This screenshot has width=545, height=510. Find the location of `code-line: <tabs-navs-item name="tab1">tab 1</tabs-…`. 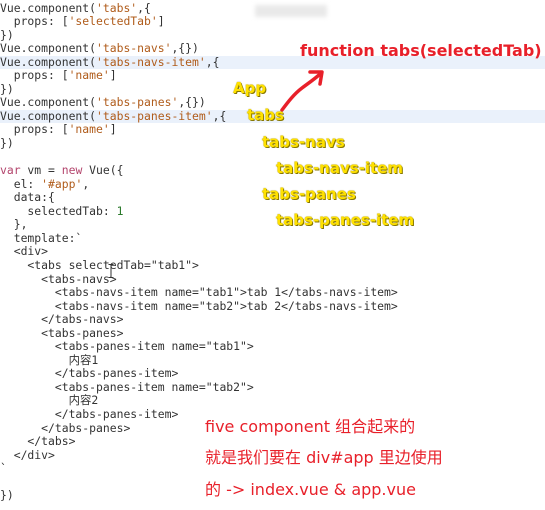

code-line: <tabs-navs-item name="tab1">tab 1</tabs-… is located at coordinates (199, 292).